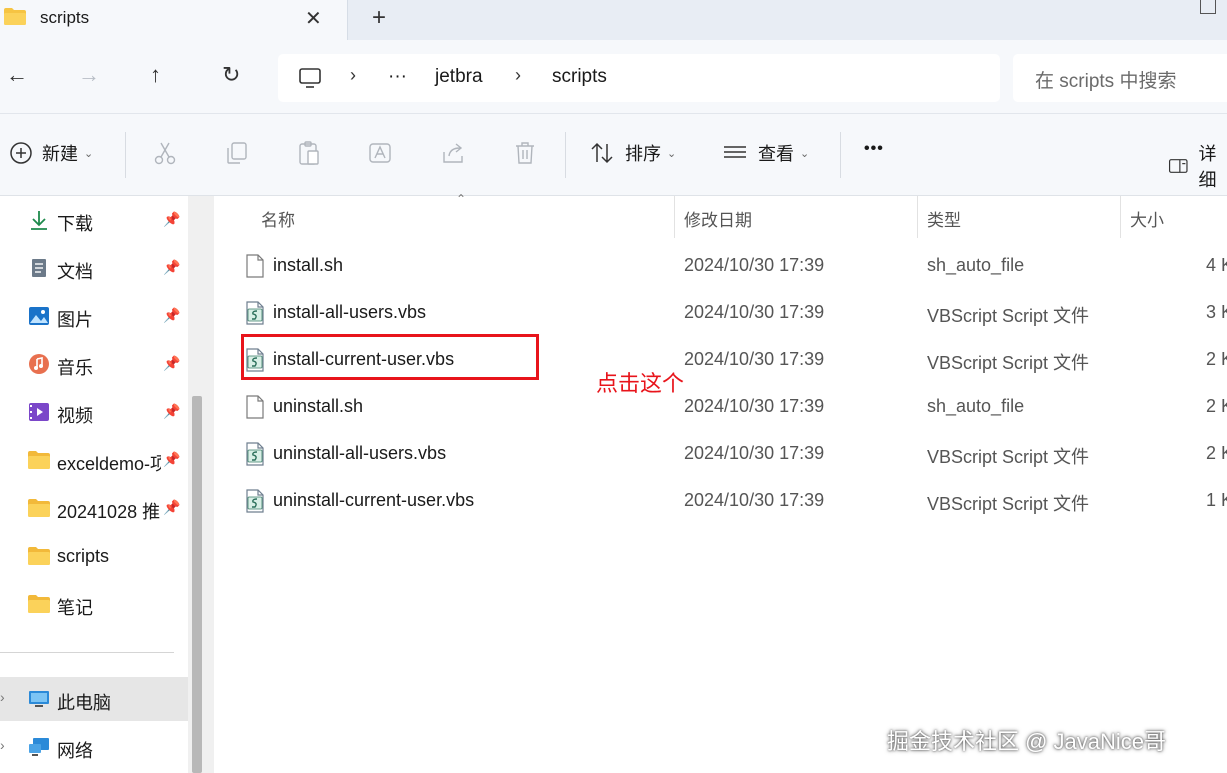 The image size is (1227, 773). Describe the element at coordinates (379, 18) in the screenshot. I see `new-tab-button: +` at that location.